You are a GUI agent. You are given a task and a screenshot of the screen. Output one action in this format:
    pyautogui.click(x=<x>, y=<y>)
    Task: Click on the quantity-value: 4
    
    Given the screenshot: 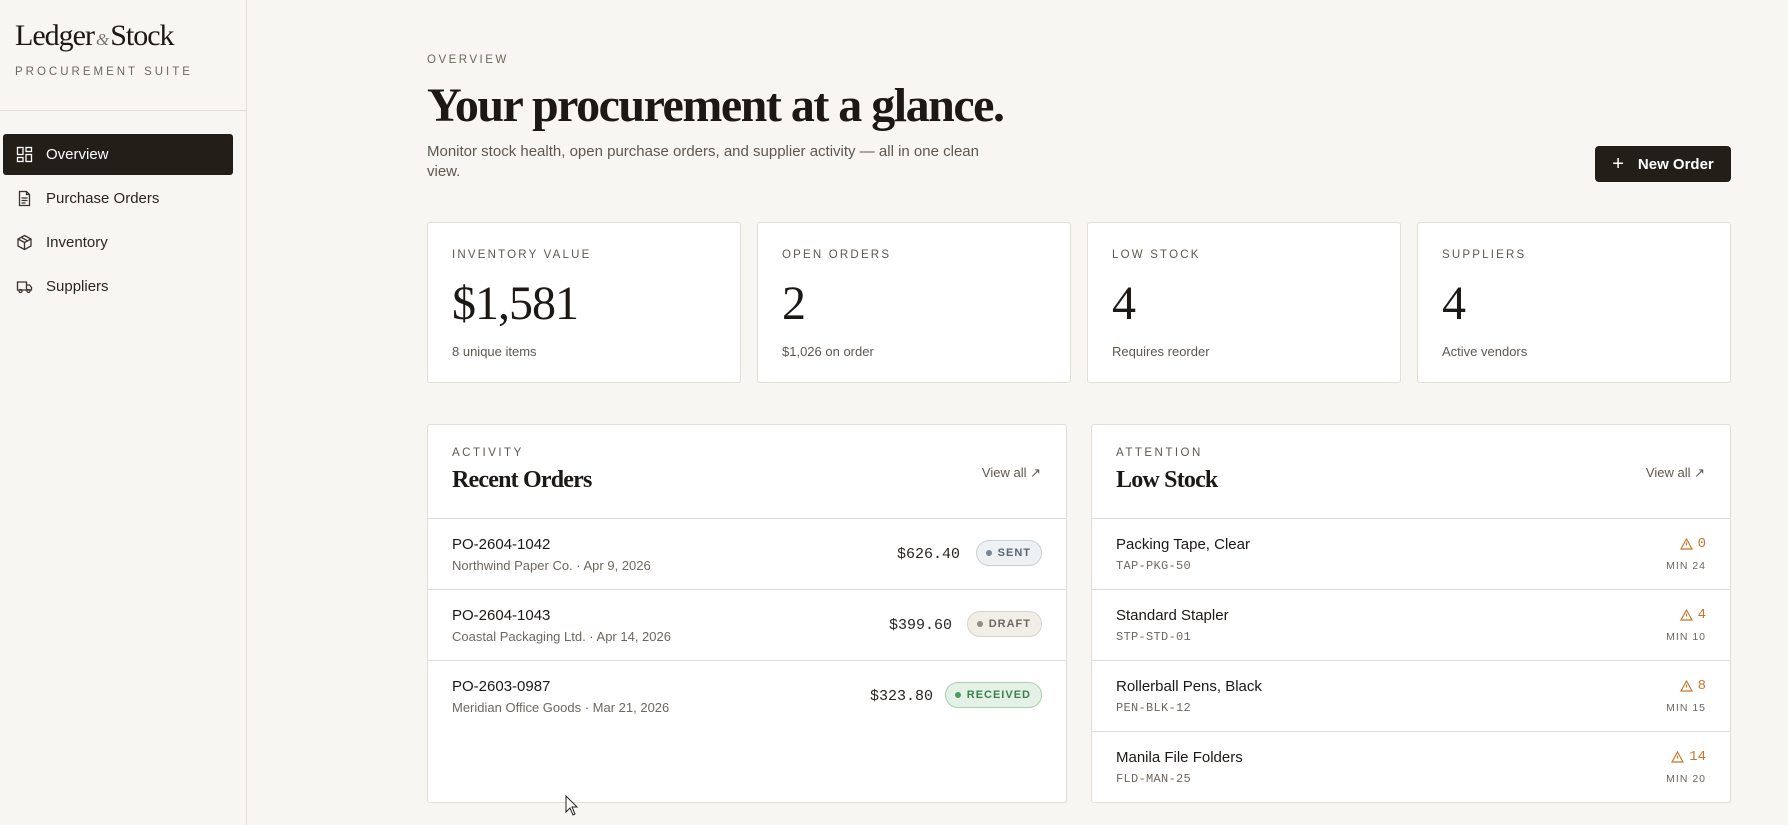 What is the action you would take?
    pyautogui.click(x=1701, y=615)
    